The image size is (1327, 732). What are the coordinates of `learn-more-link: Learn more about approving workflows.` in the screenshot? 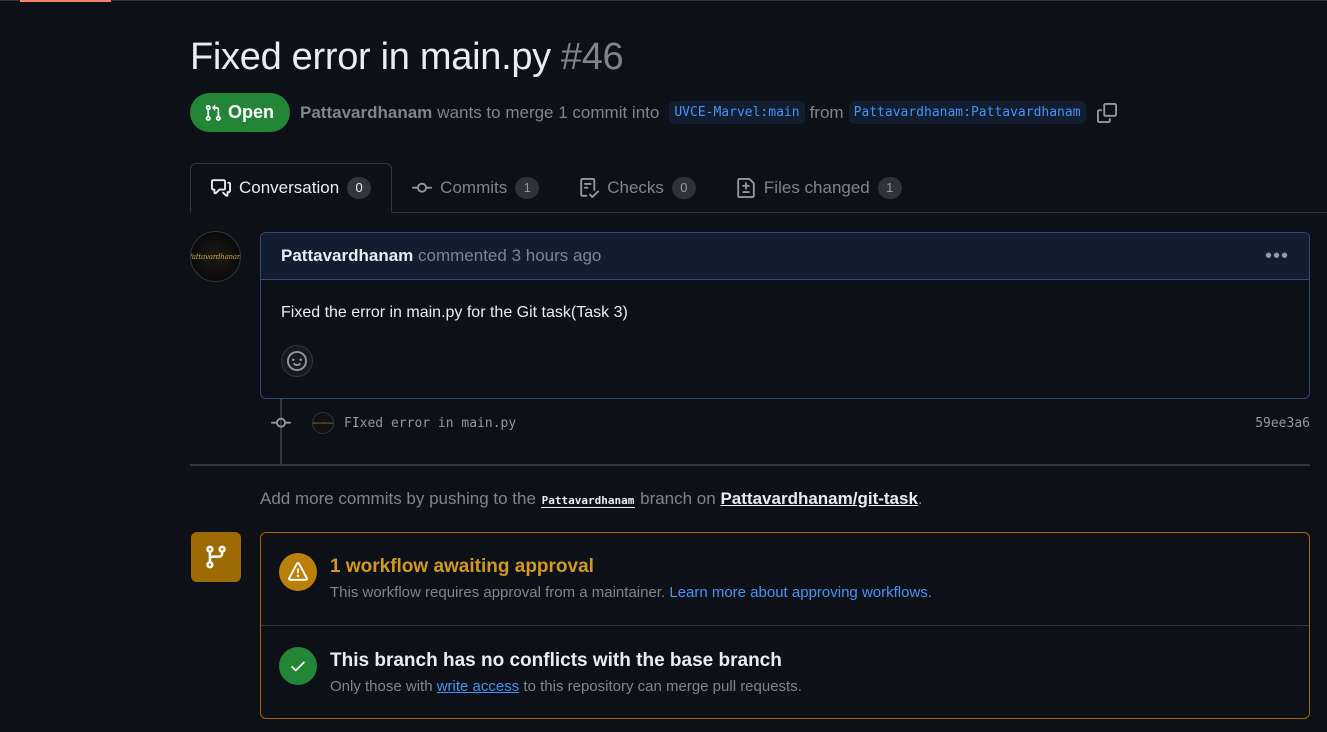 It's located at (800, 592).